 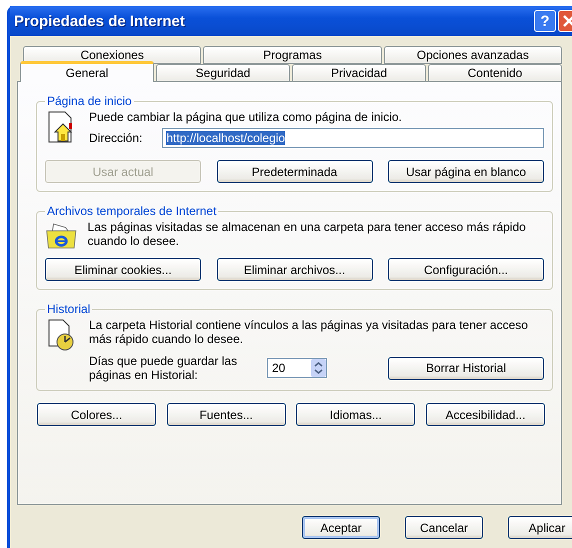 I want to click on address-field: http://localhost/colegio, so click(x=353, y=138).